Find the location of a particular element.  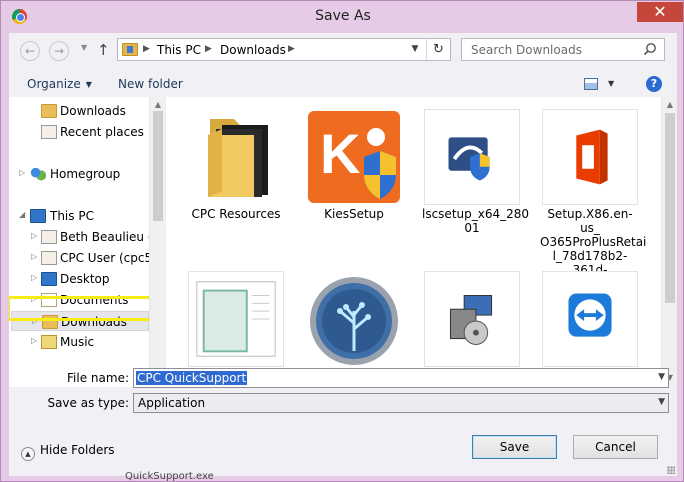

nav-item: ▷ Music is located at coordinates (87, 342).